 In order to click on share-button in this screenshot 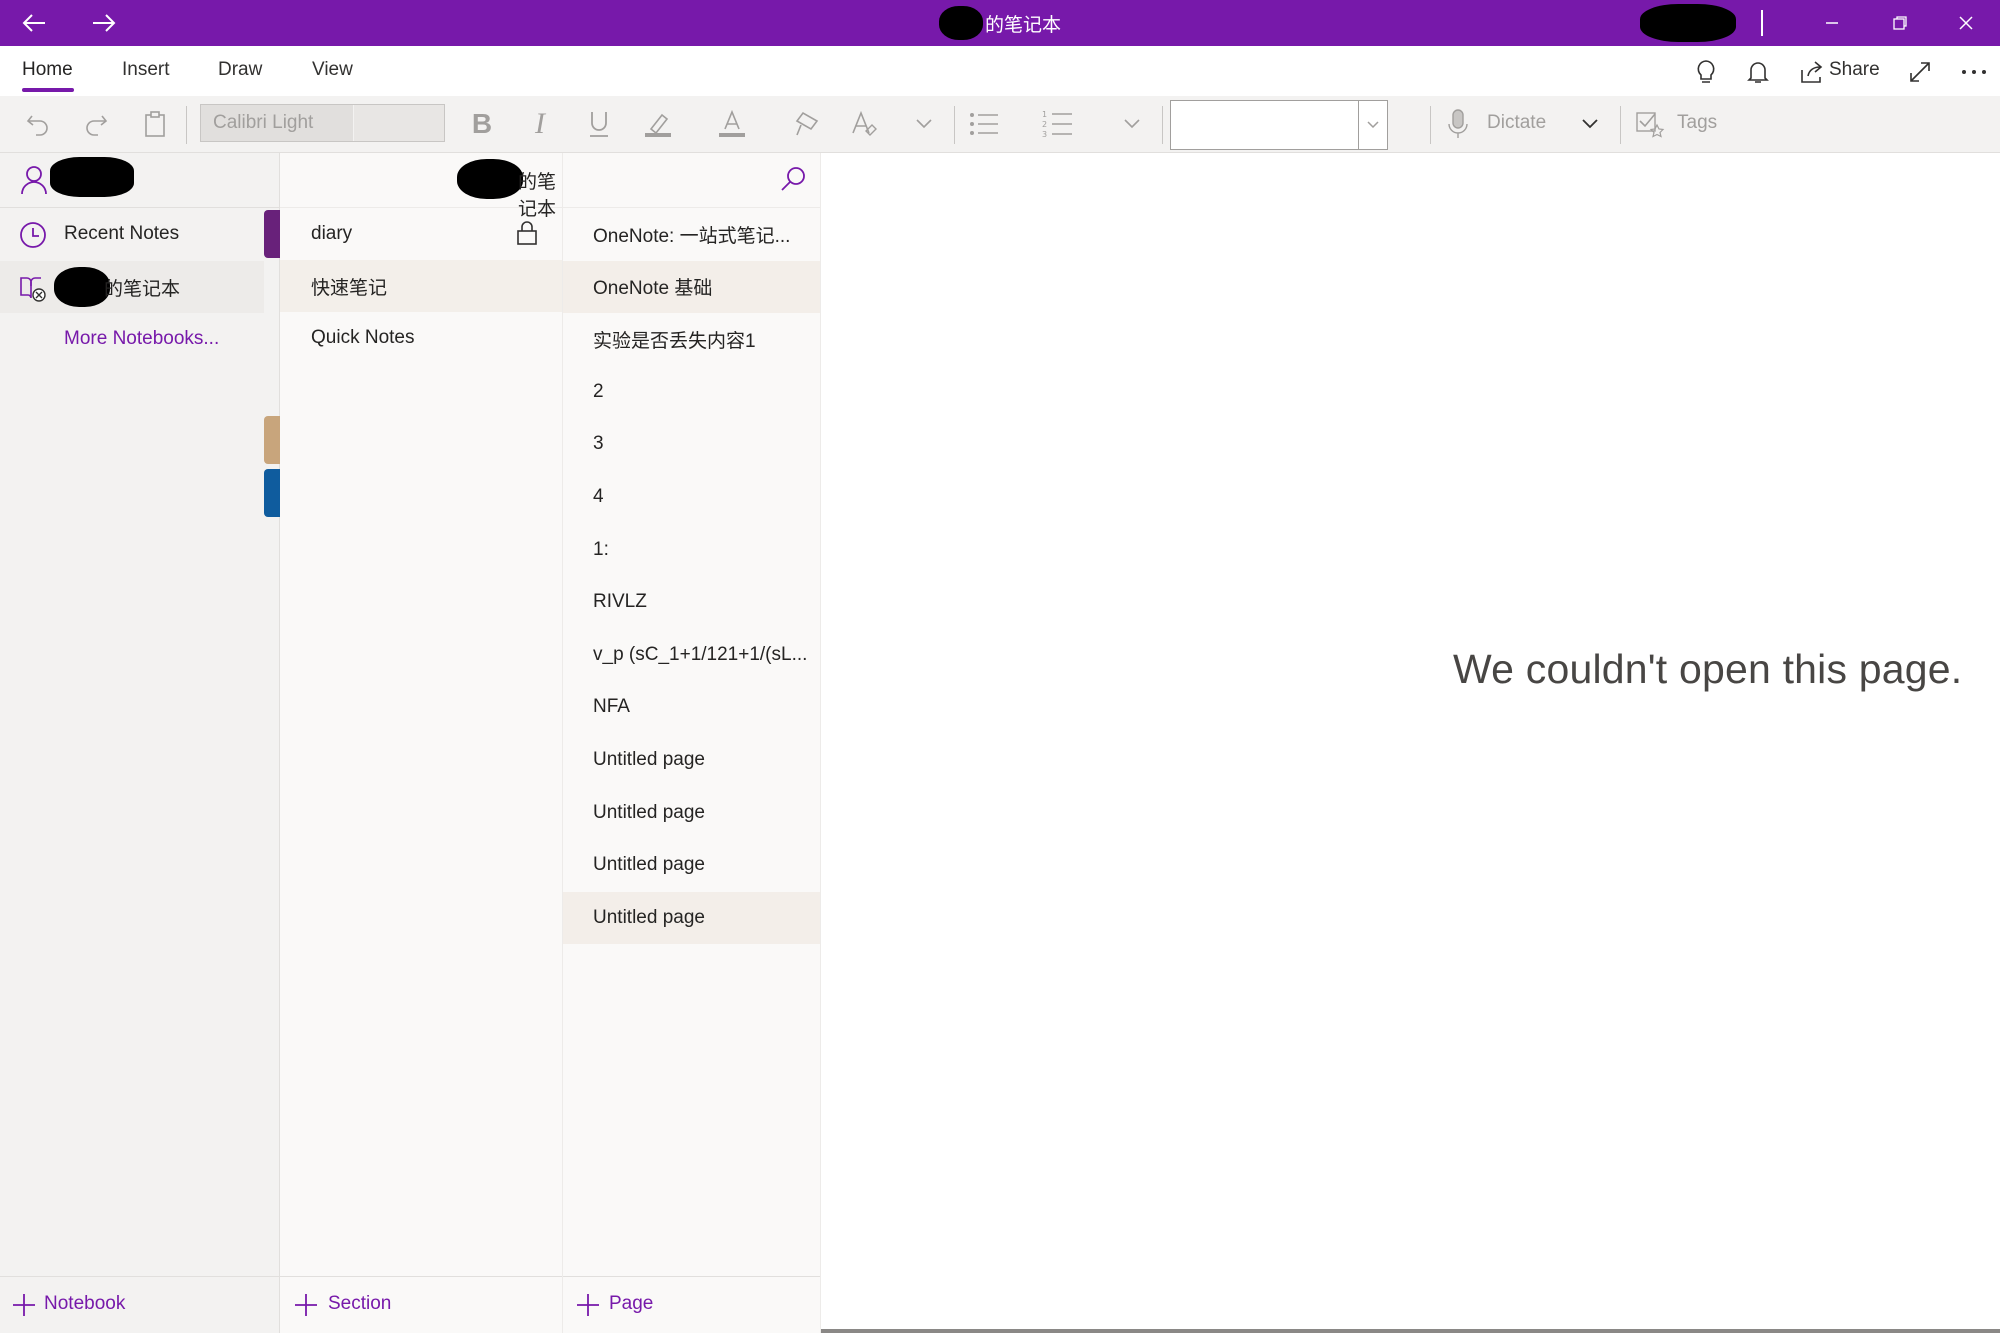, I will do `click(1812, 72)`.